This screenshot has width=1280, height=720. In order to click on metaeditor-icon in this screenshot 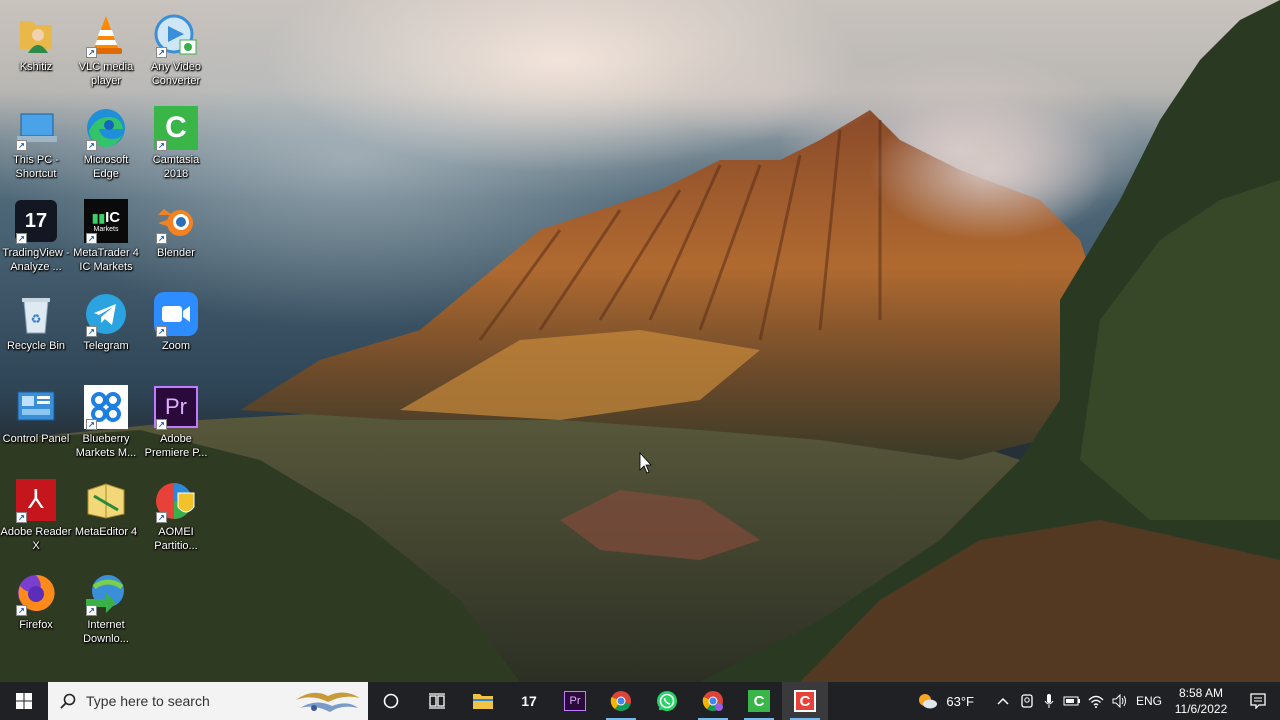, I will do `click(106, 500)`.